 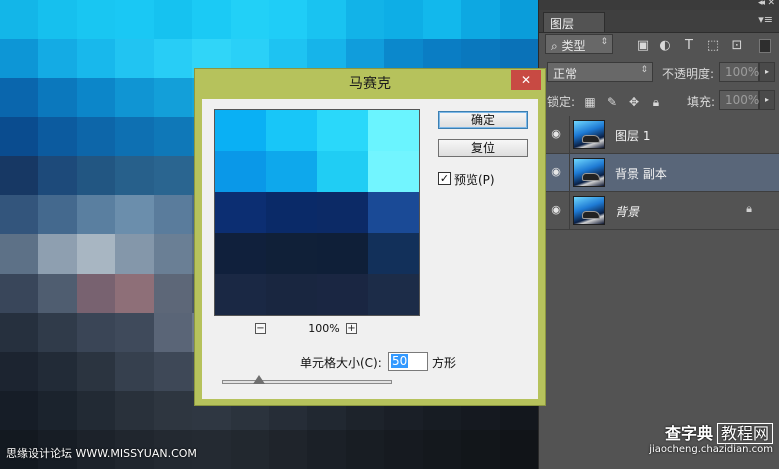 What do you see at coordinates (659, 211) in the screenshot?
I see `layer-row: ◉ 背景 🔒︎` at bounding box center [659, 211].